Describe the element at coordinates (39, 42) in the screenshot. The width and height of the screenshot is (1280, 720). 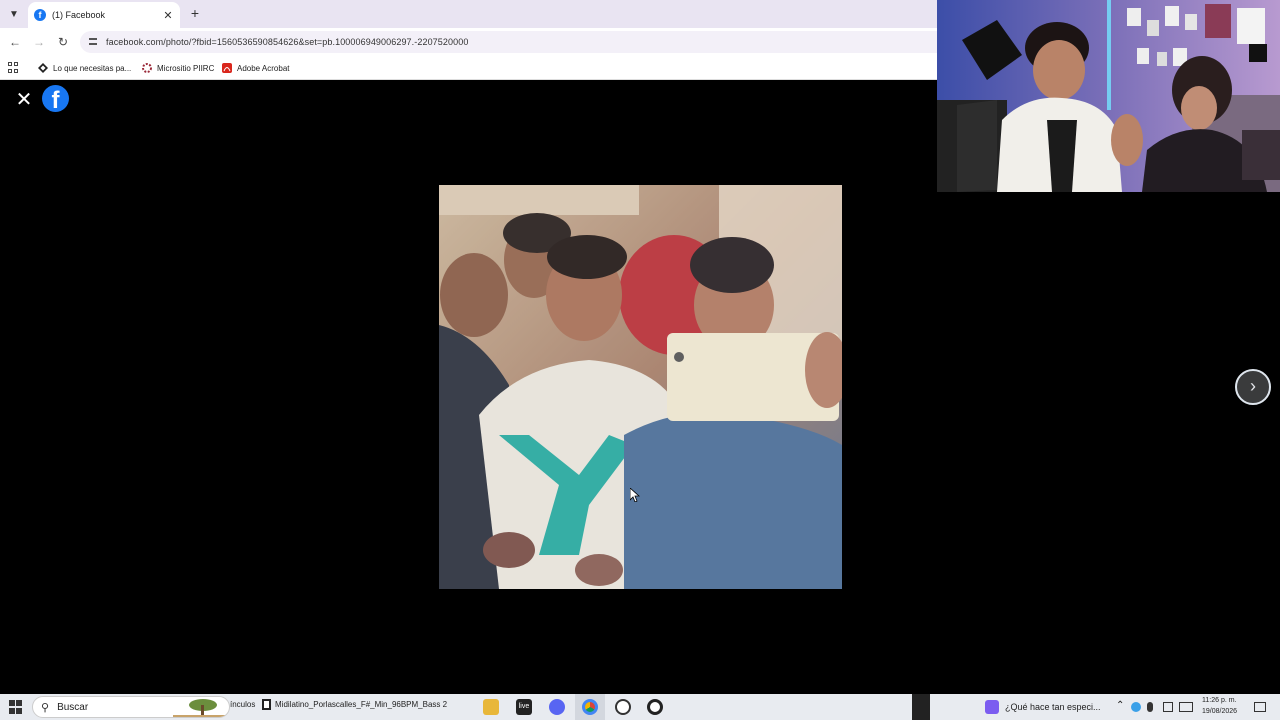
I see `forward-arrow-icon: →` at that location.